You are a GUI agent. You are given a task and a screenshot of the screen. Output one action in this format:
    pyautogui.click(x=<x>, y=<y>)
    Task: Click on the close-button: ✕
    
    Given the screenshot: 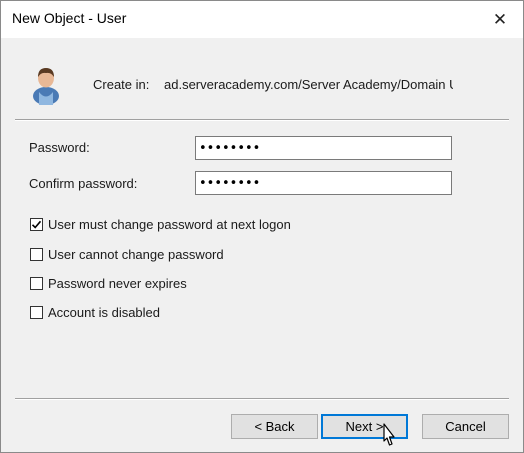 What is the action you would take?
    pyautogui.click(x=500, y=19)
    